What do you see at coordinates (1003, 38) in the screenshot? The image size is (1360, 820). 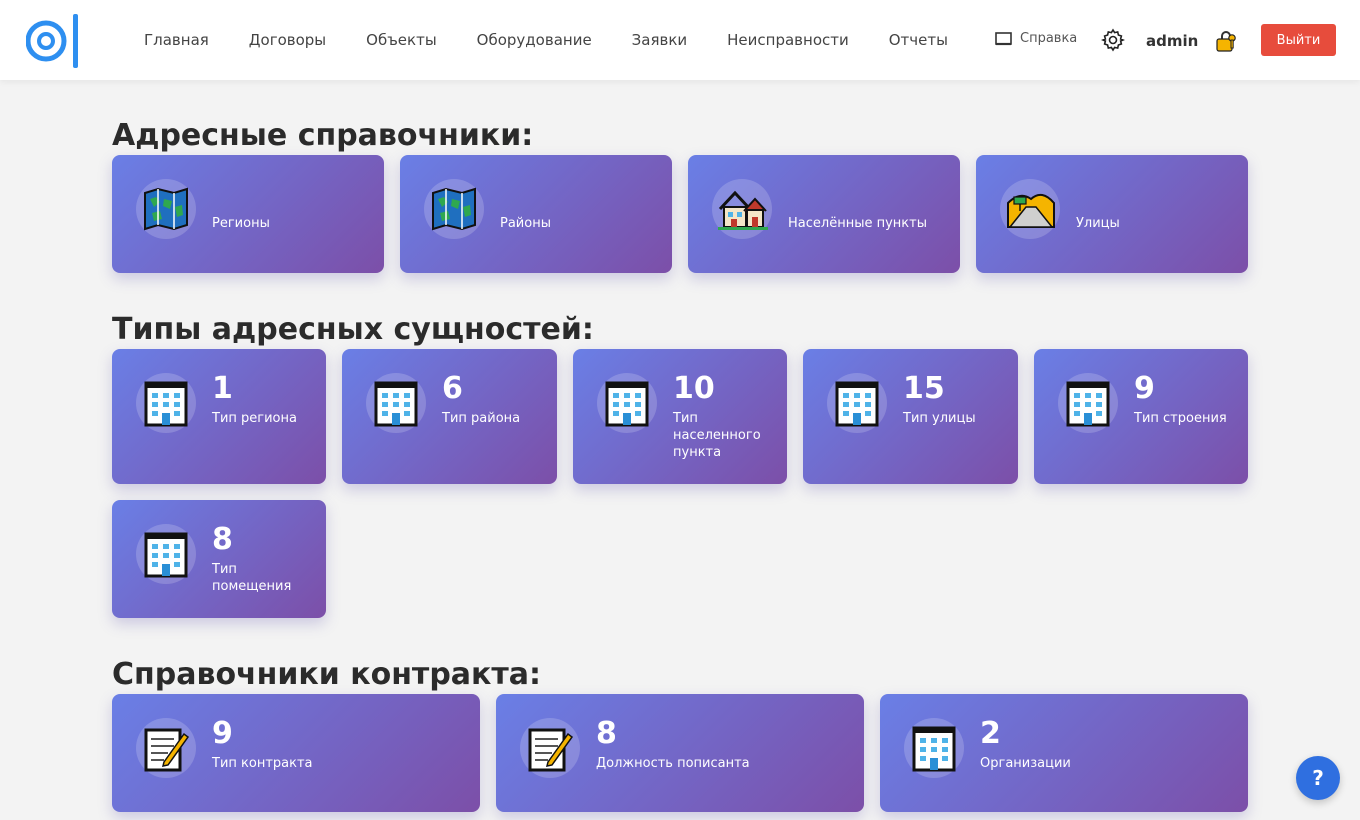 I see `book-icon` at bounding box center [1003, 38].